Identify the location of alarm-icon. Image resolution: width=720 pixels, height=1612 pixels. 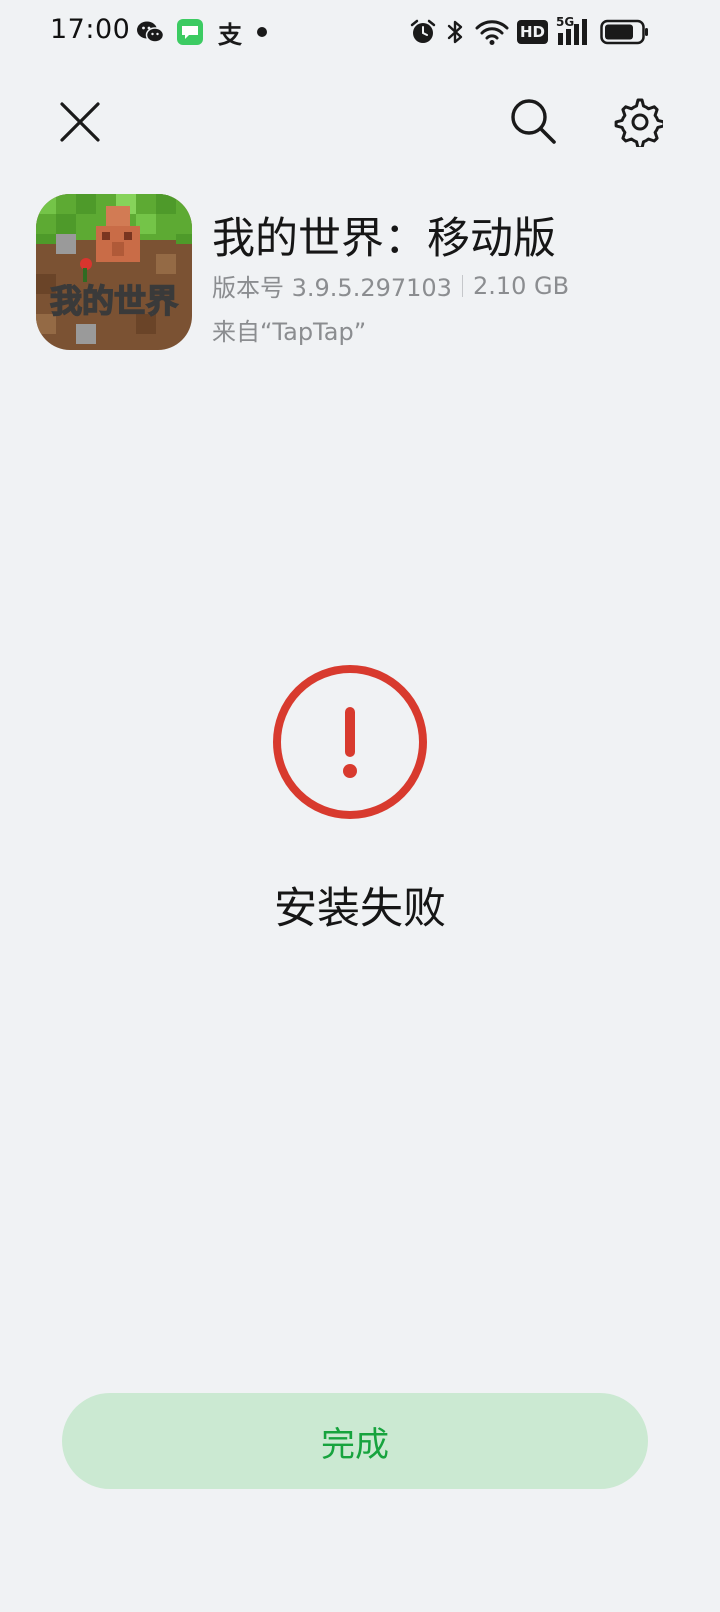
(423, 32).